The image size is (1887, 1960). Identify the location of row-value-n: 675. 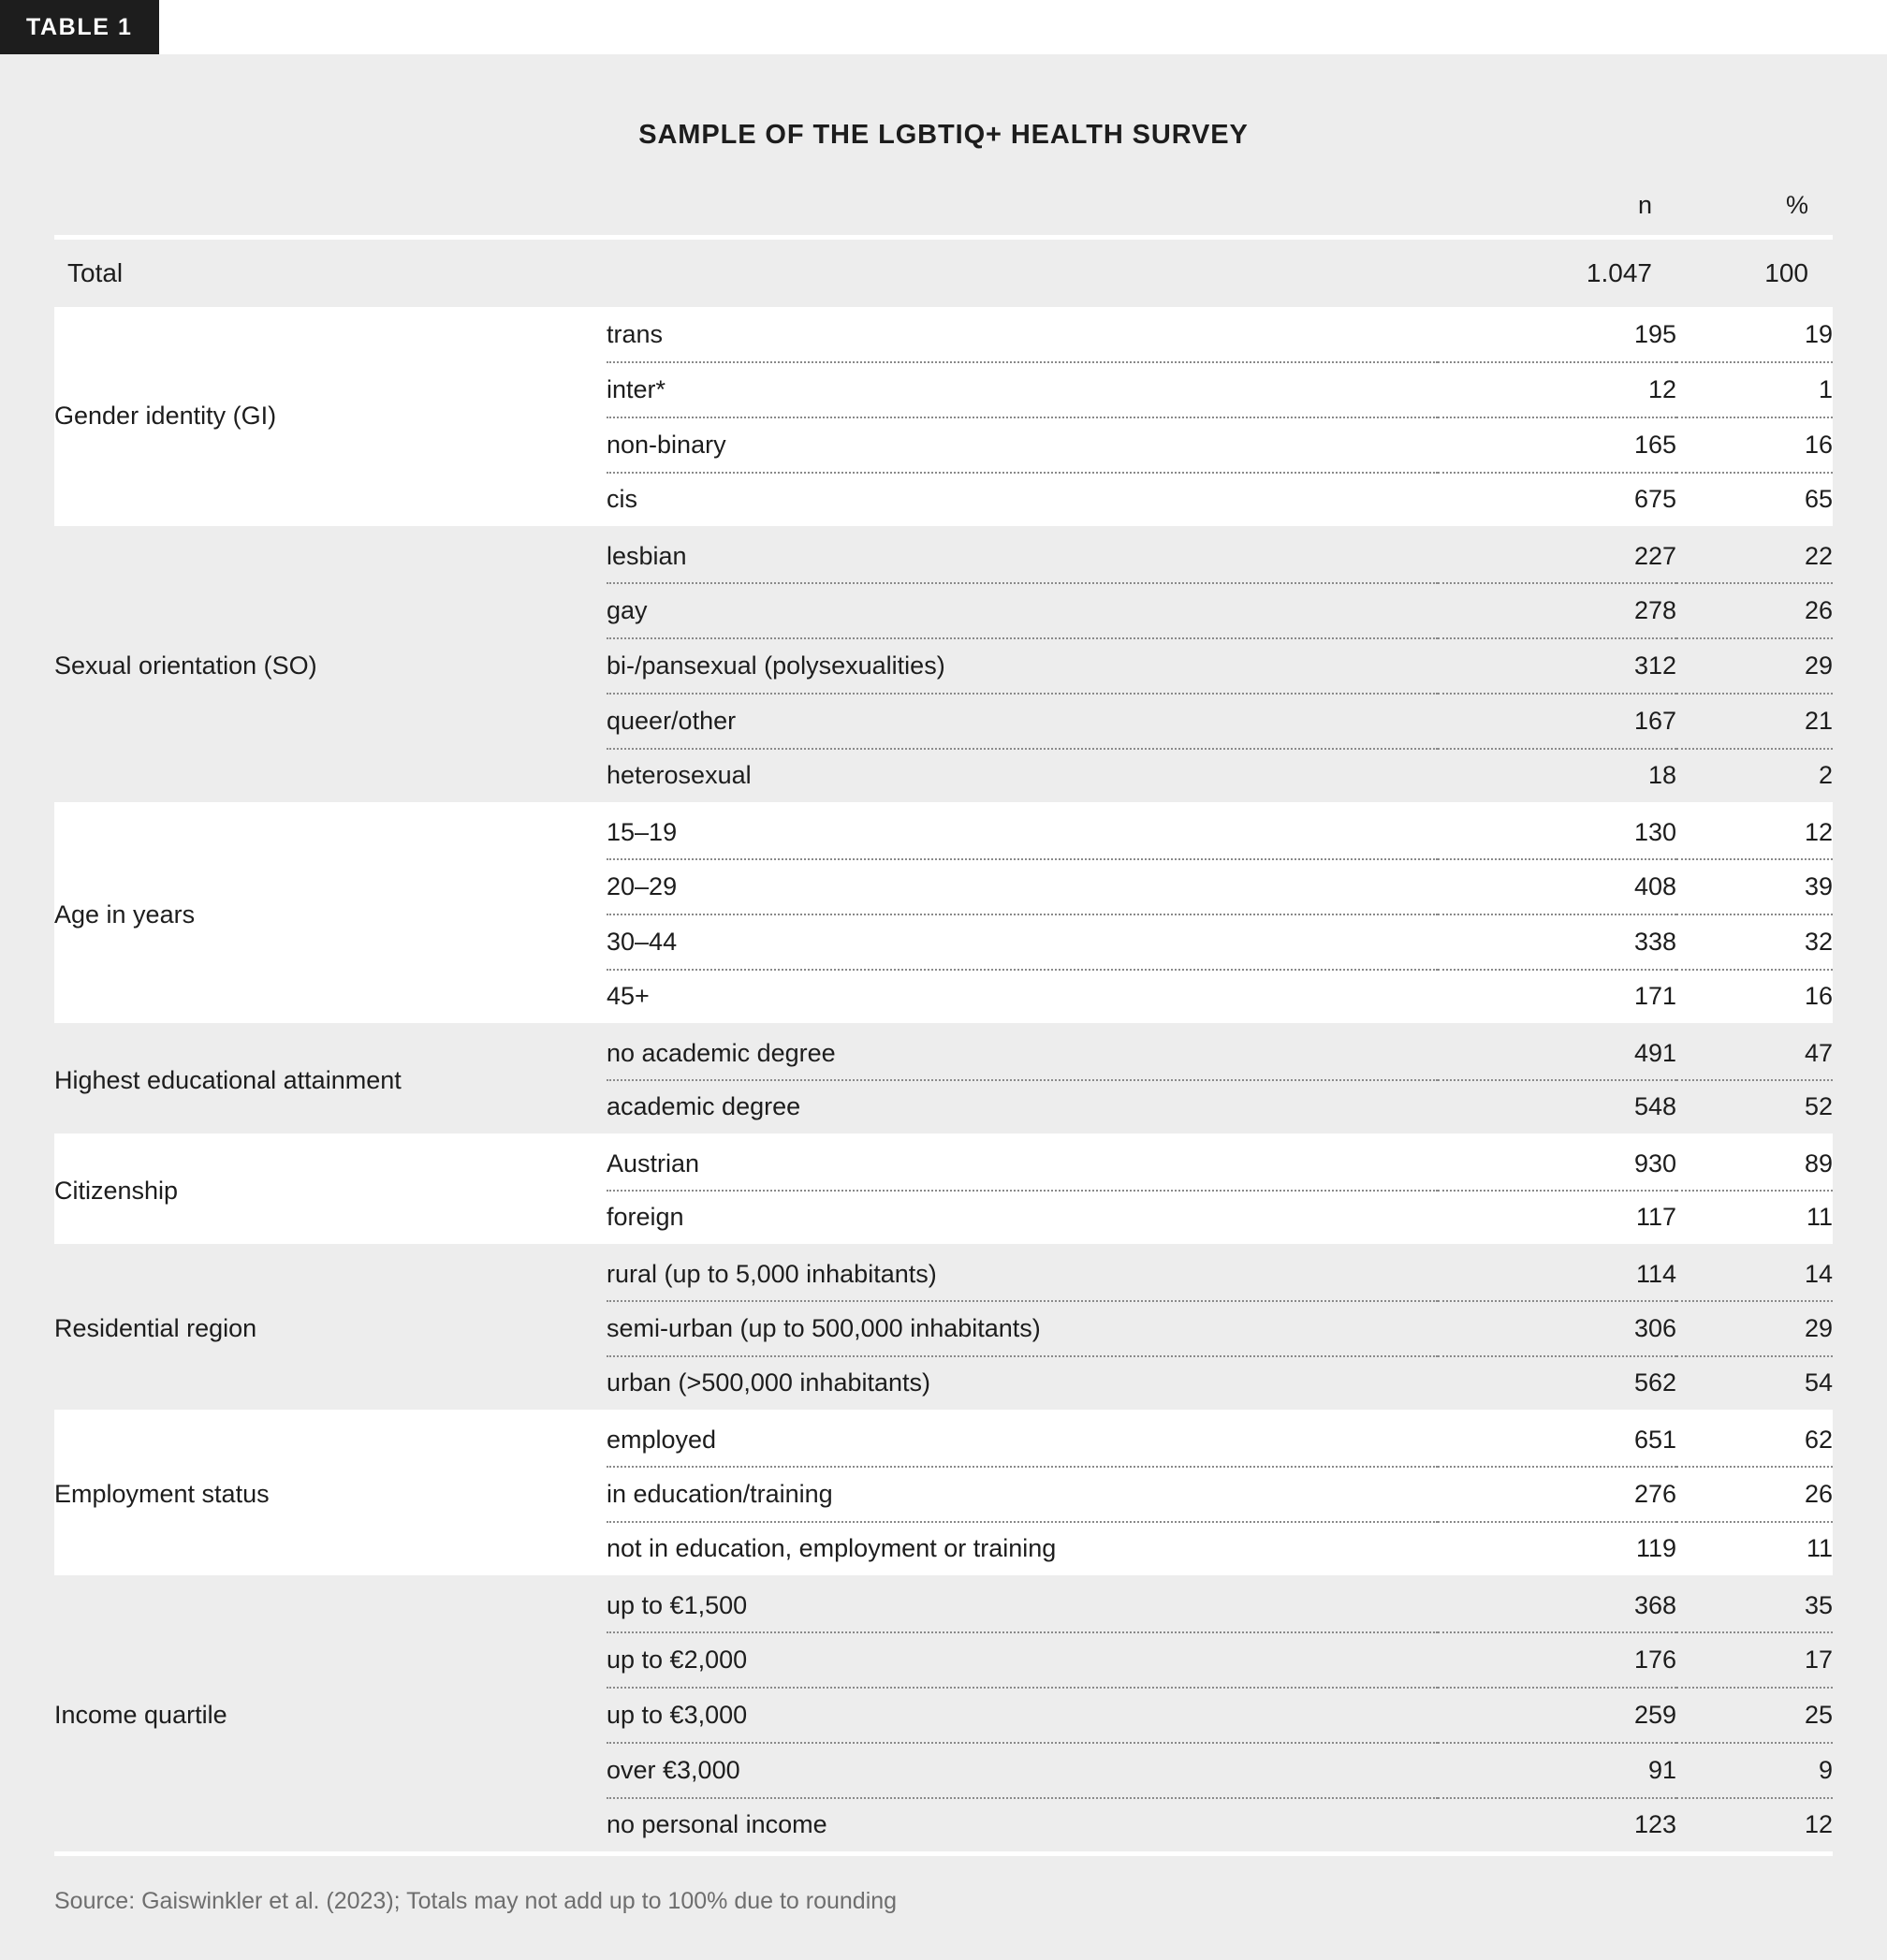
(1557, 500).